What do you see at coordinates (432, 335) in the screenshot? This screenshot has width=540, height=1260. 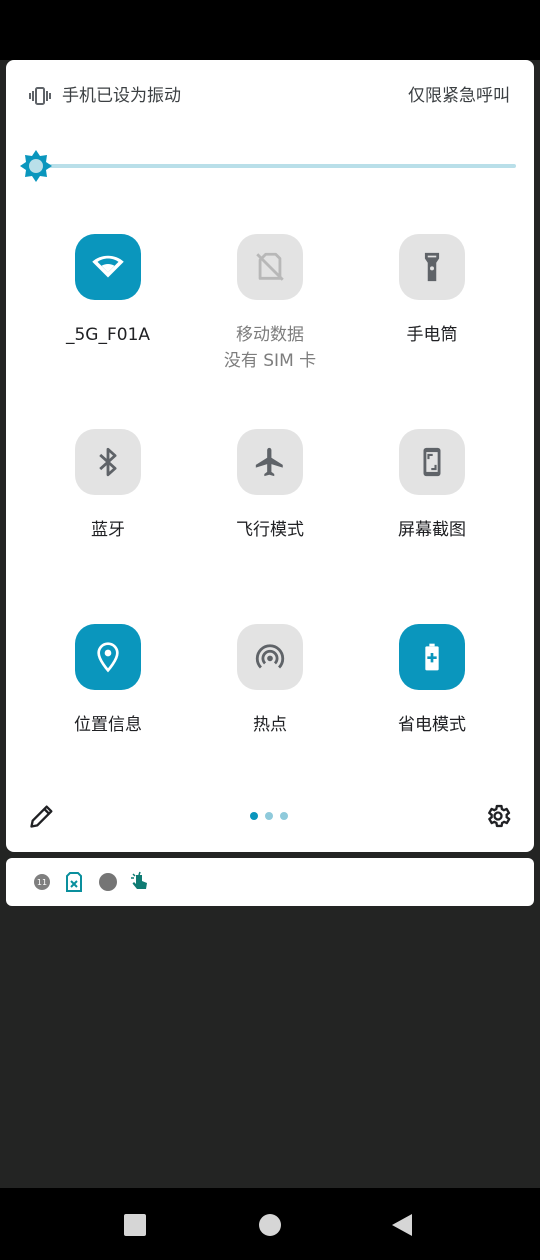 I see `tile-flashlight-label: 手电筒` at bounding box center [432, 335].